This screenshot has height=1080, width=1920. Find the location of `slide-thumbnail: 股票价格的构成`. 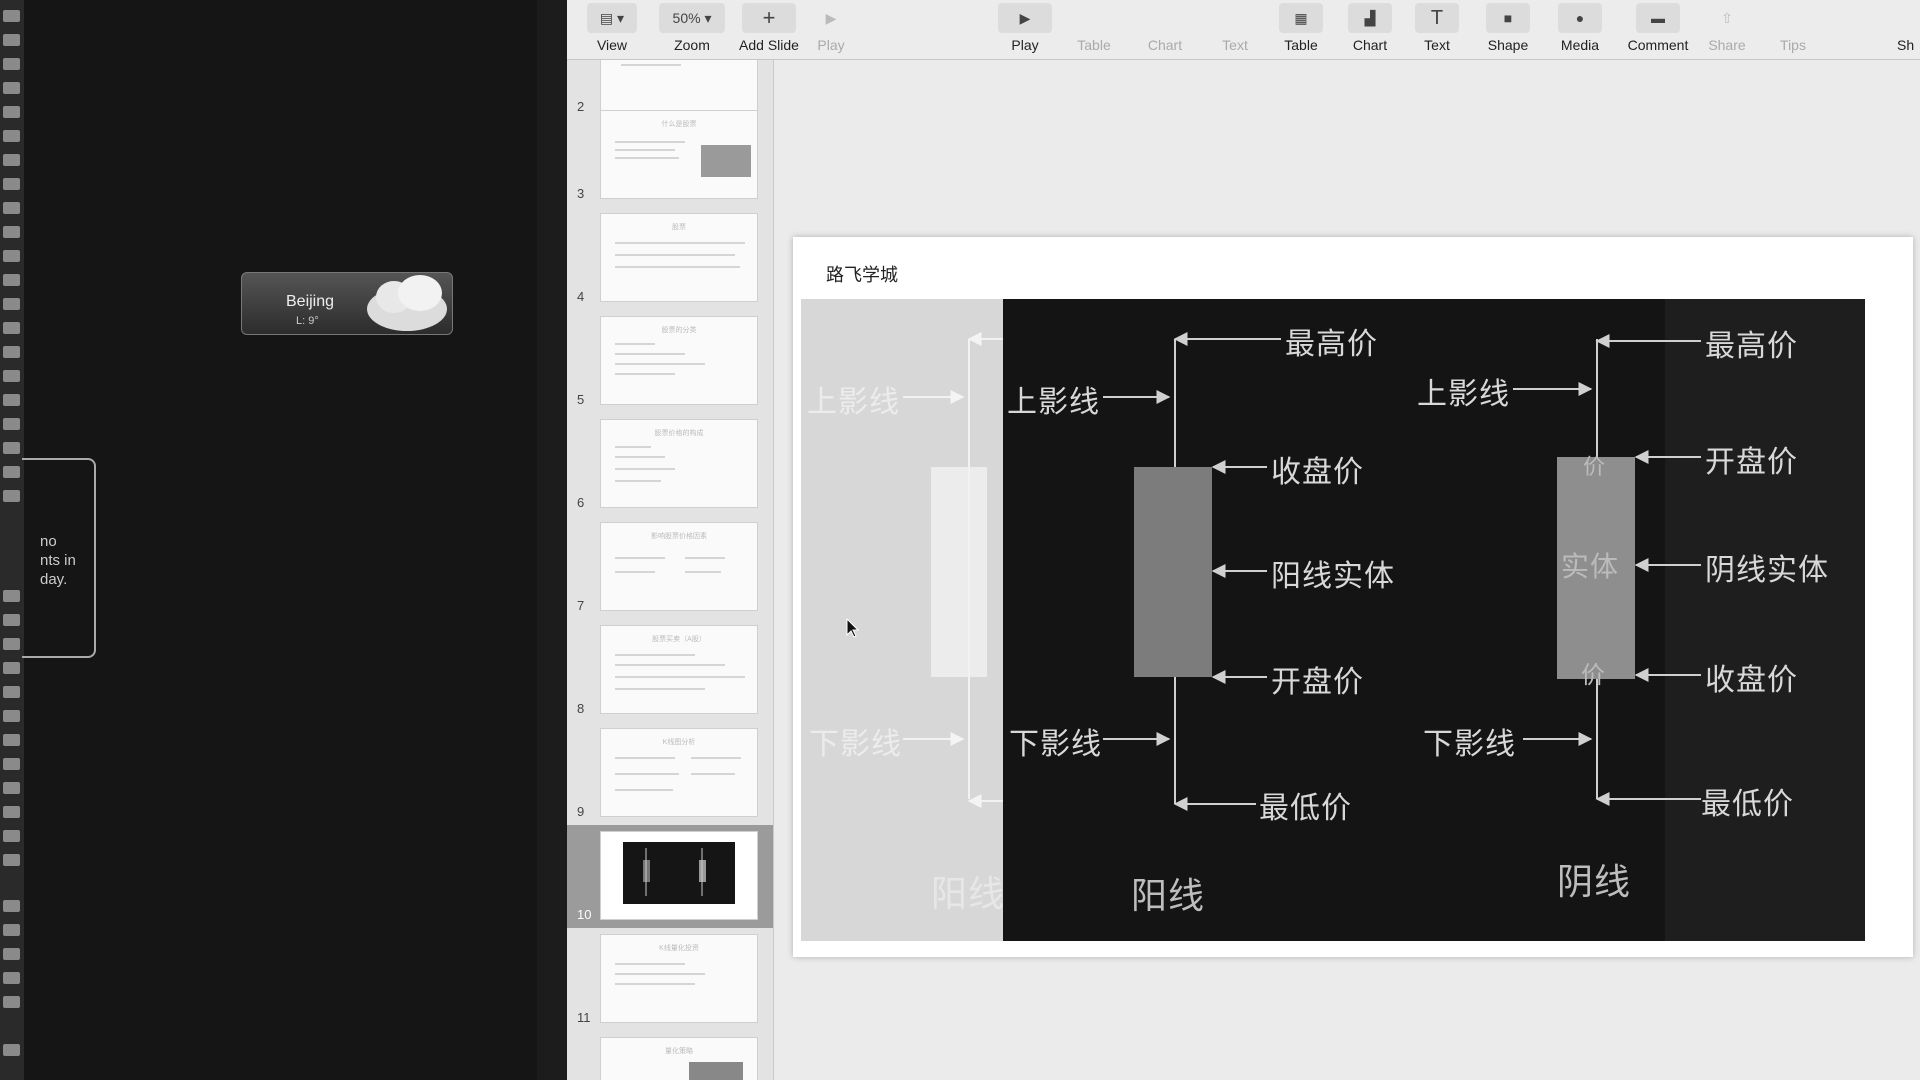

slide-thumbnail: 股票价格的构成 is located at coordinates (679, 463).